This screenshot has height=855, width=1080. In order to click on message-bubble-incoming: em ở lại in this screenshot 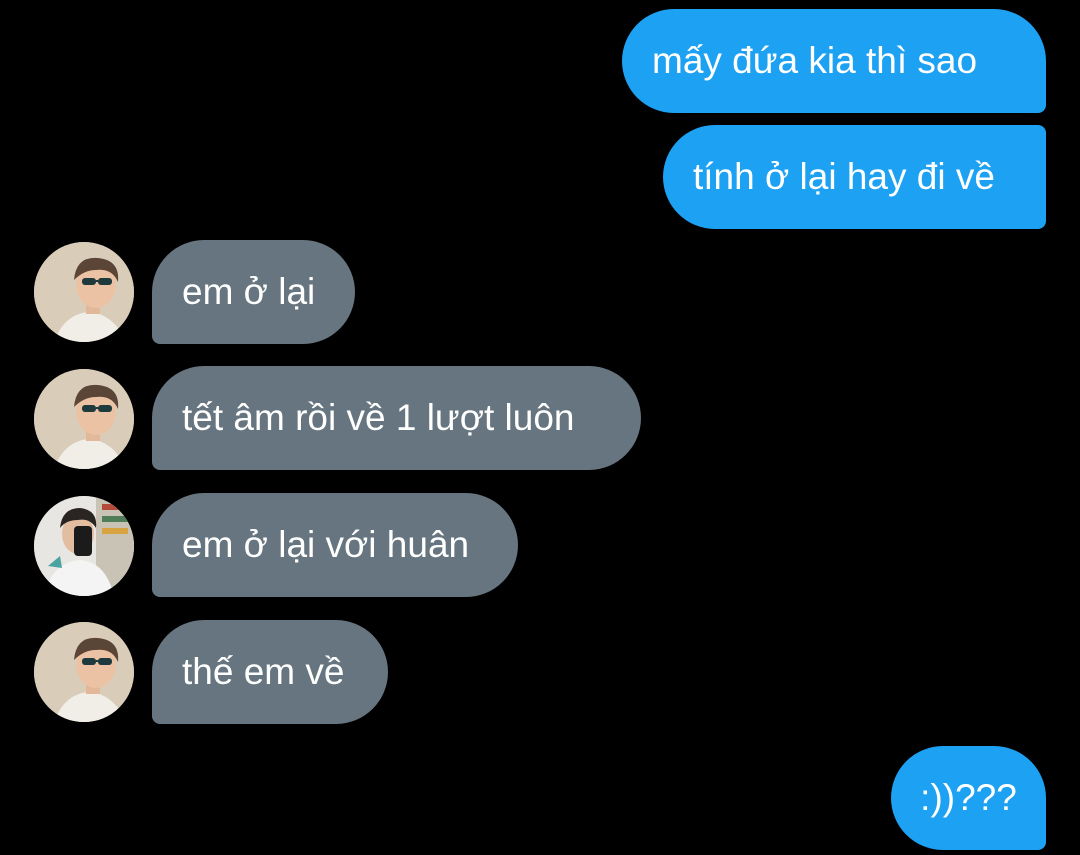, I will do `click(253, 292)`.